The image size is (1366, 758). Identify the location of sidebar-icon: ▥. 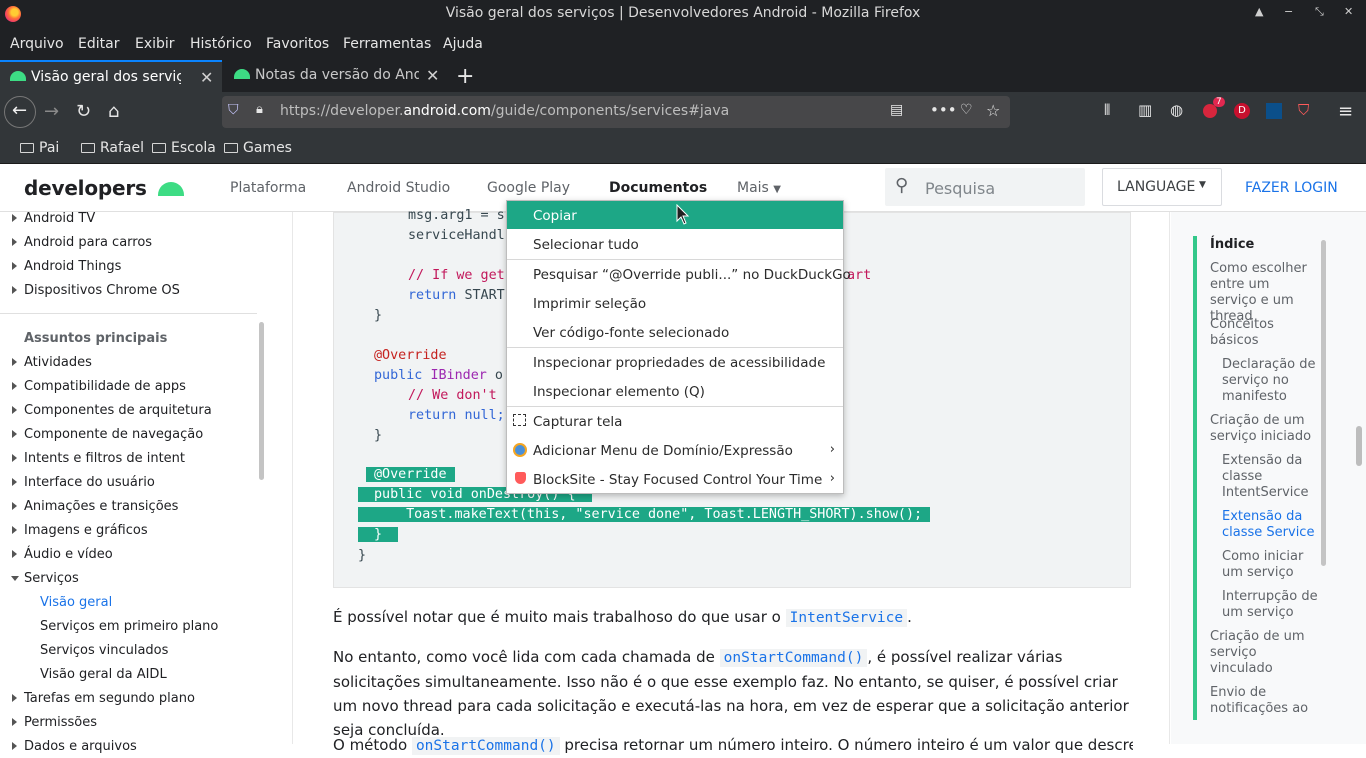
(1145, 110).